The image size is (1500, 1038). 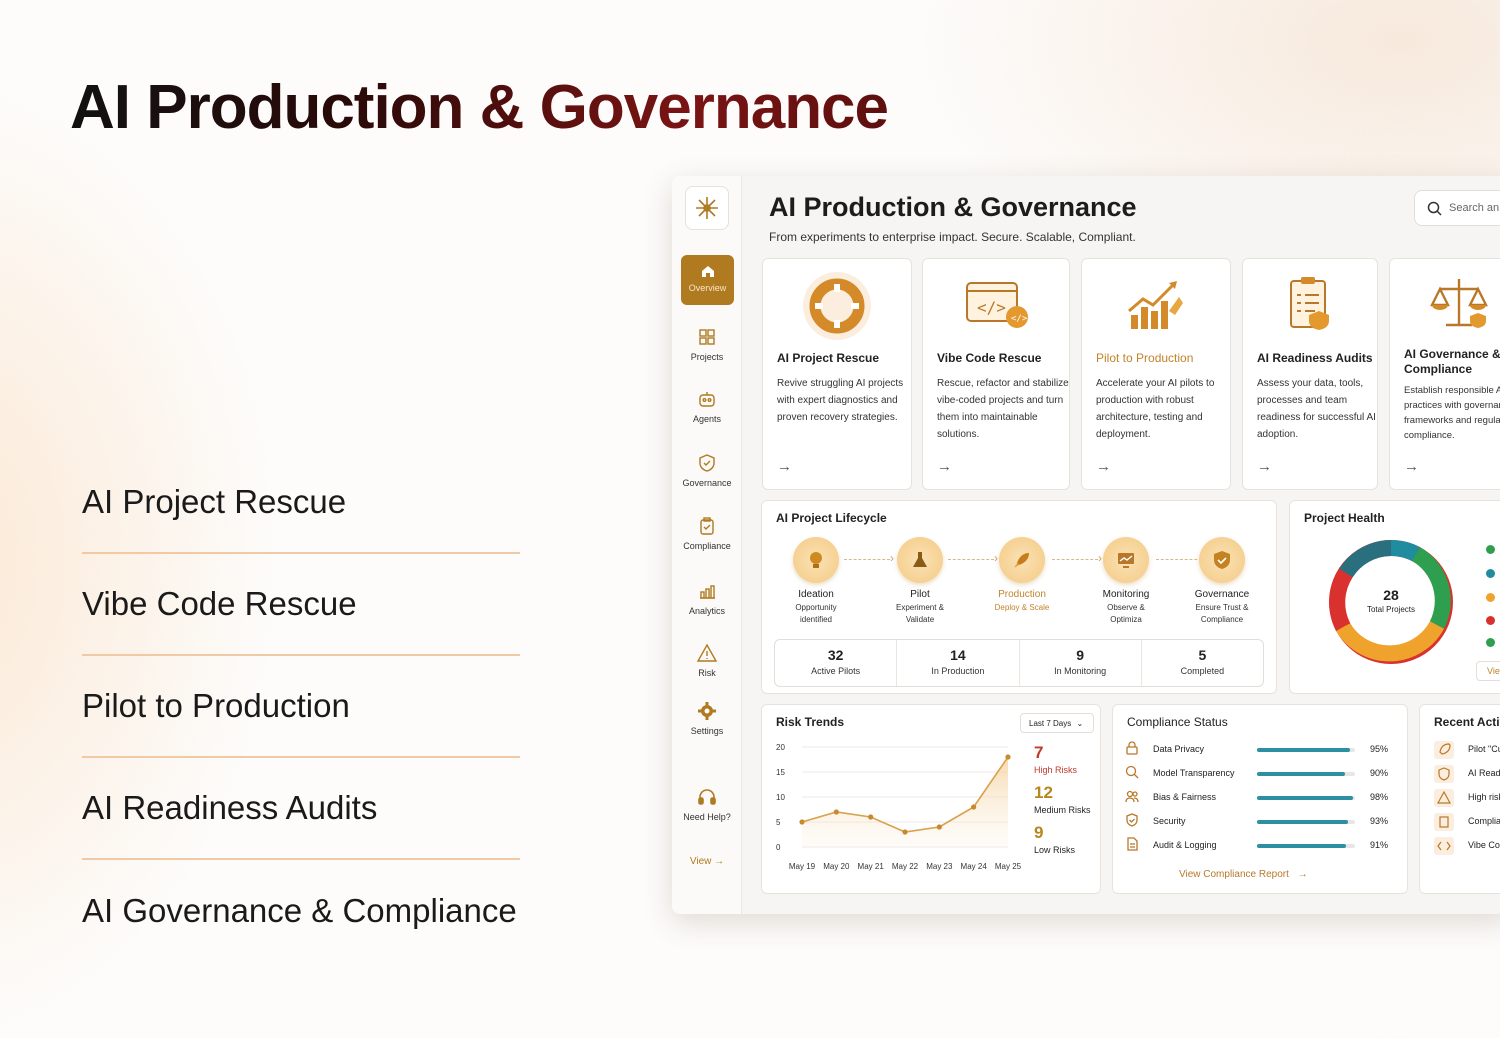 I want to click on nav-label: Compliance, so click(x=707, y=546).